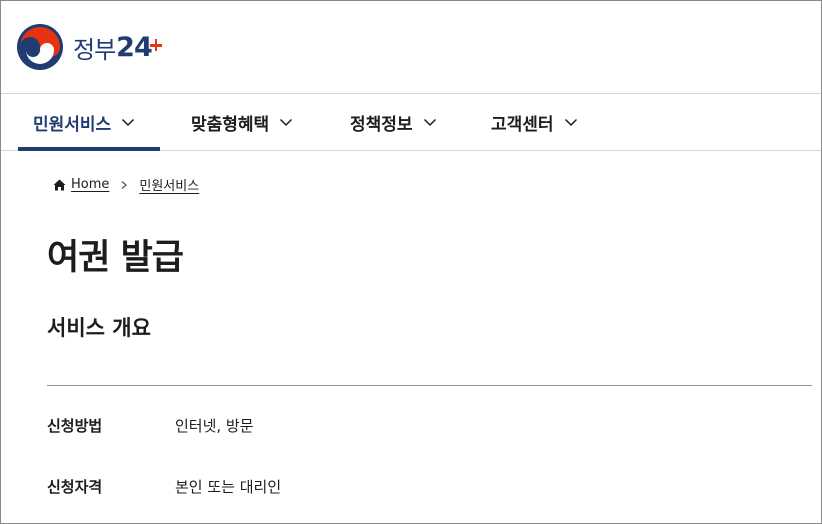  I want to click on nav-item-label: 맞춤형혜택, so click(230, 124).